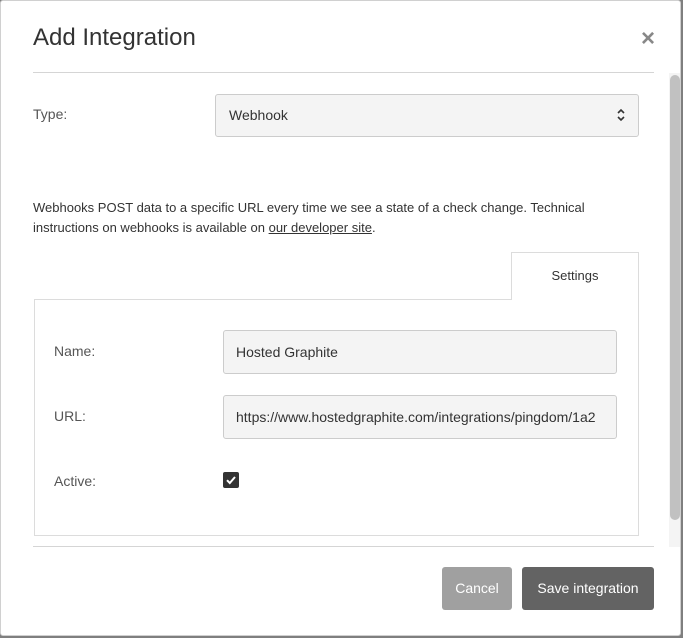 The image size is (683, 638). What do you see at coordinates (70, 416) in the screenshot?
I see `url-label: URL:` at bounding box center [70, 416].